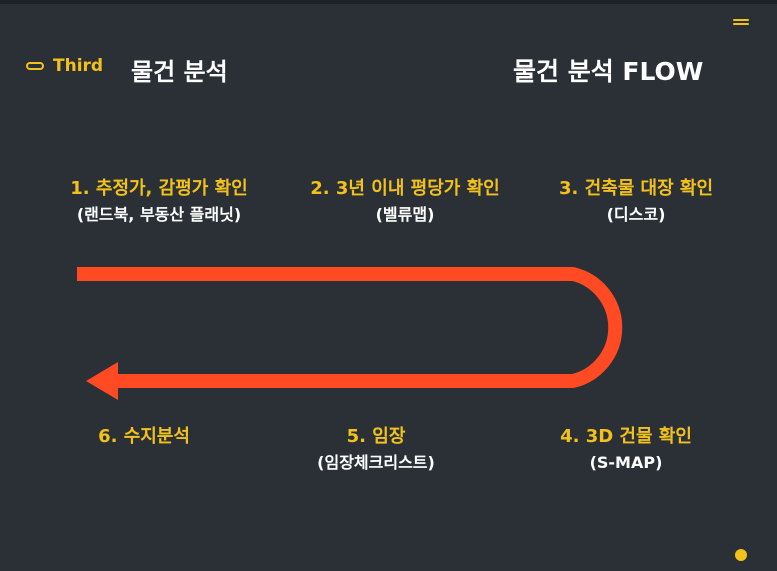 Image resolution: width=777 pixels, height=571 pixels. I want to click on step-6: 6. 수지분석, so click(144, 437).